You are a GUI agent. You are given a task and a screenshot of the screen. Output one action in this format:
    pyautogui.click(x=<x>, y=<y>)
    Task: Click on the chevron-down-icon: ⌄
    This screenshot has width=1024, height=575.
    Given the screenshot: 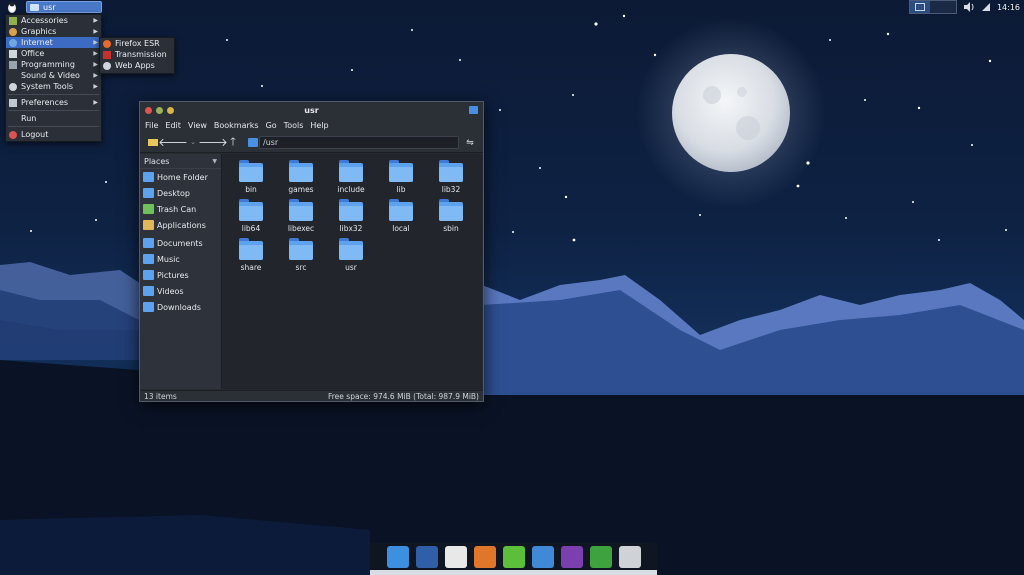 What is the action you would take?
    pyautogui.click(x=193, y=142)
    